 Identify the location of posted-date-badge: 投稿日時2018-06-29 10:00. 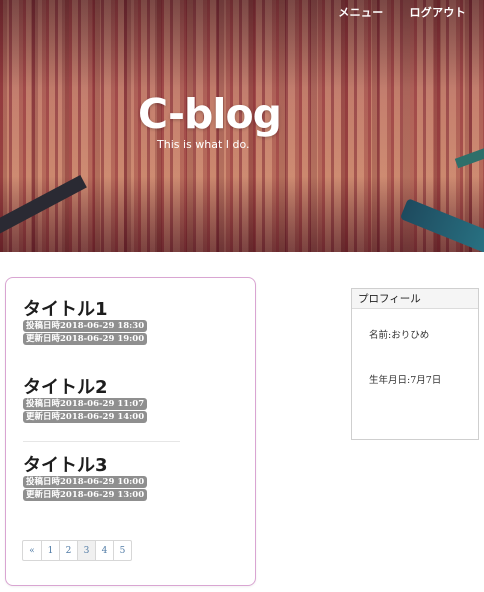
(85, 482).